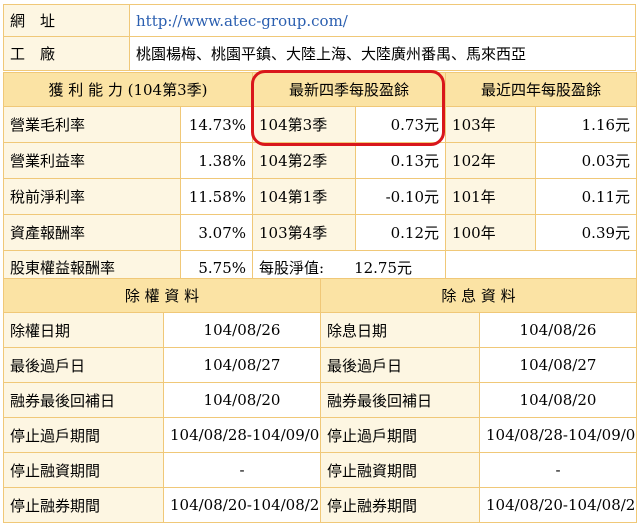 The width and height of the screenshot is (639, 523). What do you see at coordinates (242, 365) in the screenshot?
I see `ex-rights-value: 104/08/27` at bounding box center [242, 365].